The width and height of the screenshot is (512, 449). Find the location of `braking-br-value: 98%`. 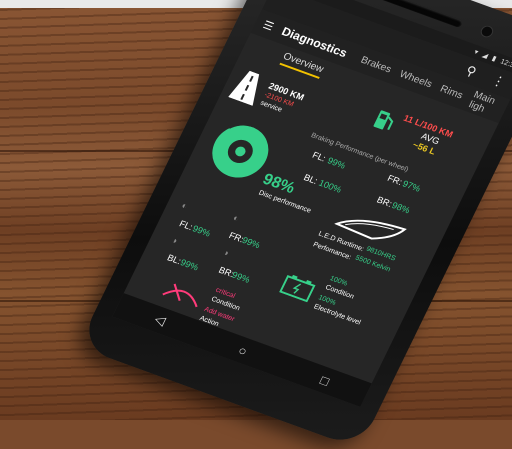

braking-br-value: 98% is located at coordinates (401, 208).